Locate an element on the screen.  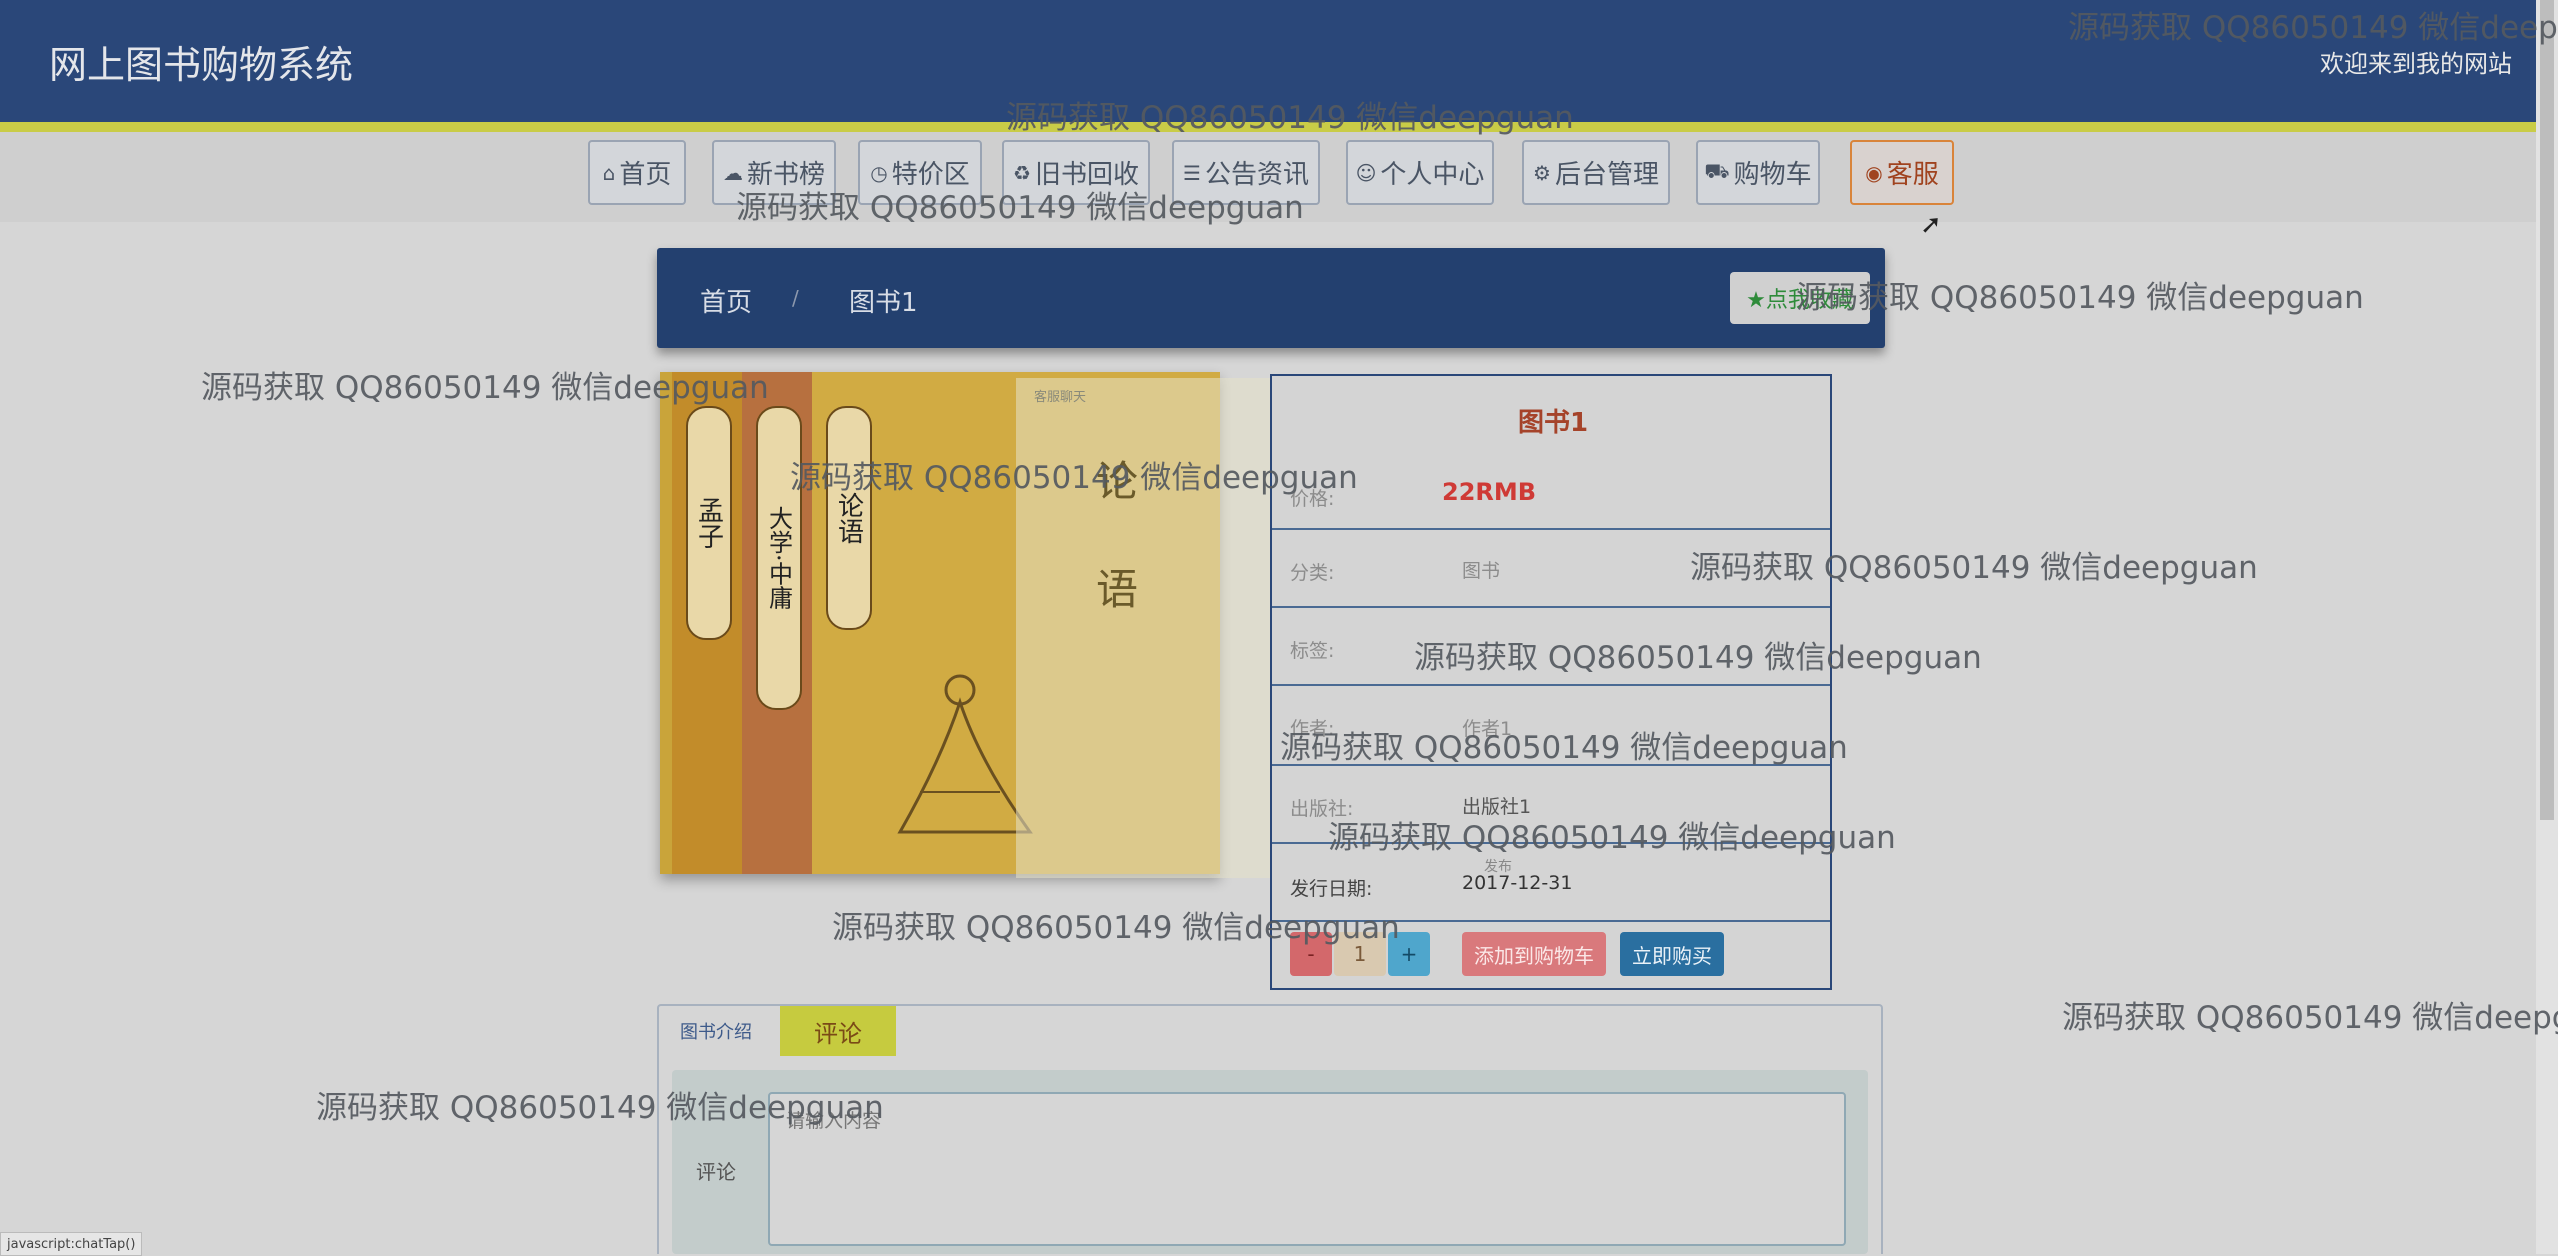
news-icon: ☰ is located at coordinates (1192, 172).